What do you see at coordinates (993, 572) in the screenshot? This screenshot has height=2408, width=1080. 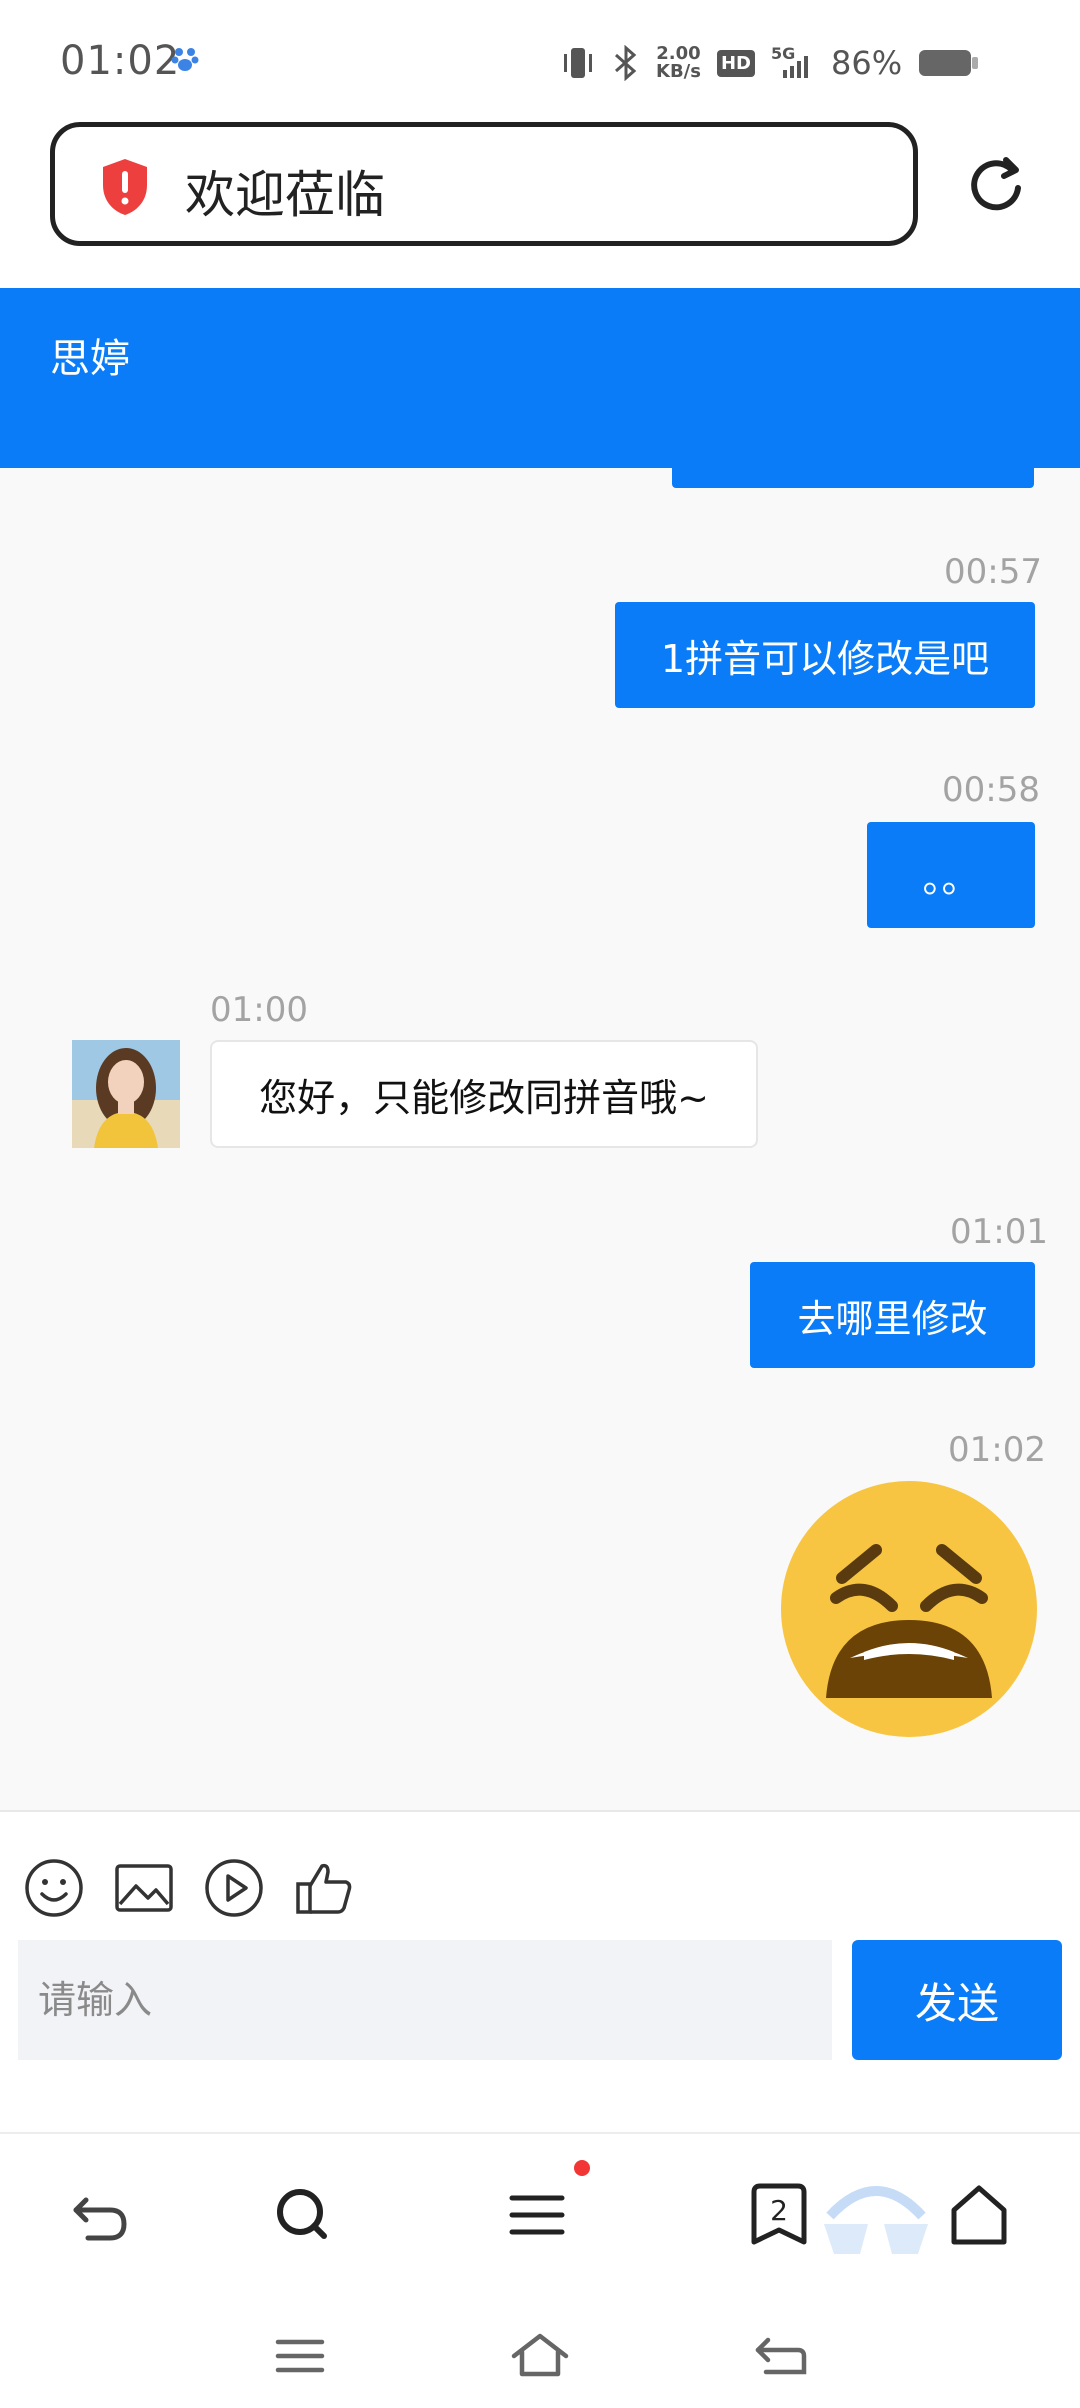 I see `message-time: 00:57` at bounding box center [993, 572].